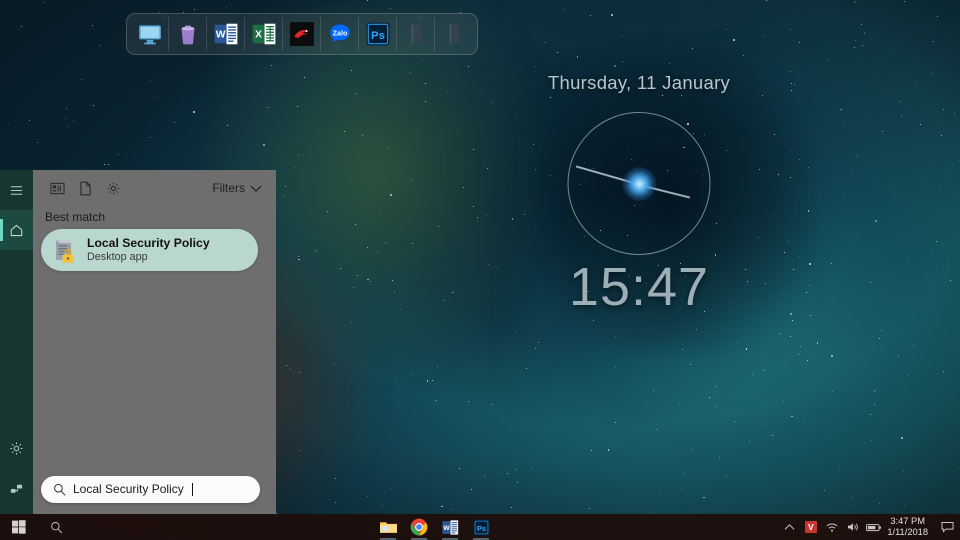  I want to click on toolbar-documents-button, so click(85, 188).